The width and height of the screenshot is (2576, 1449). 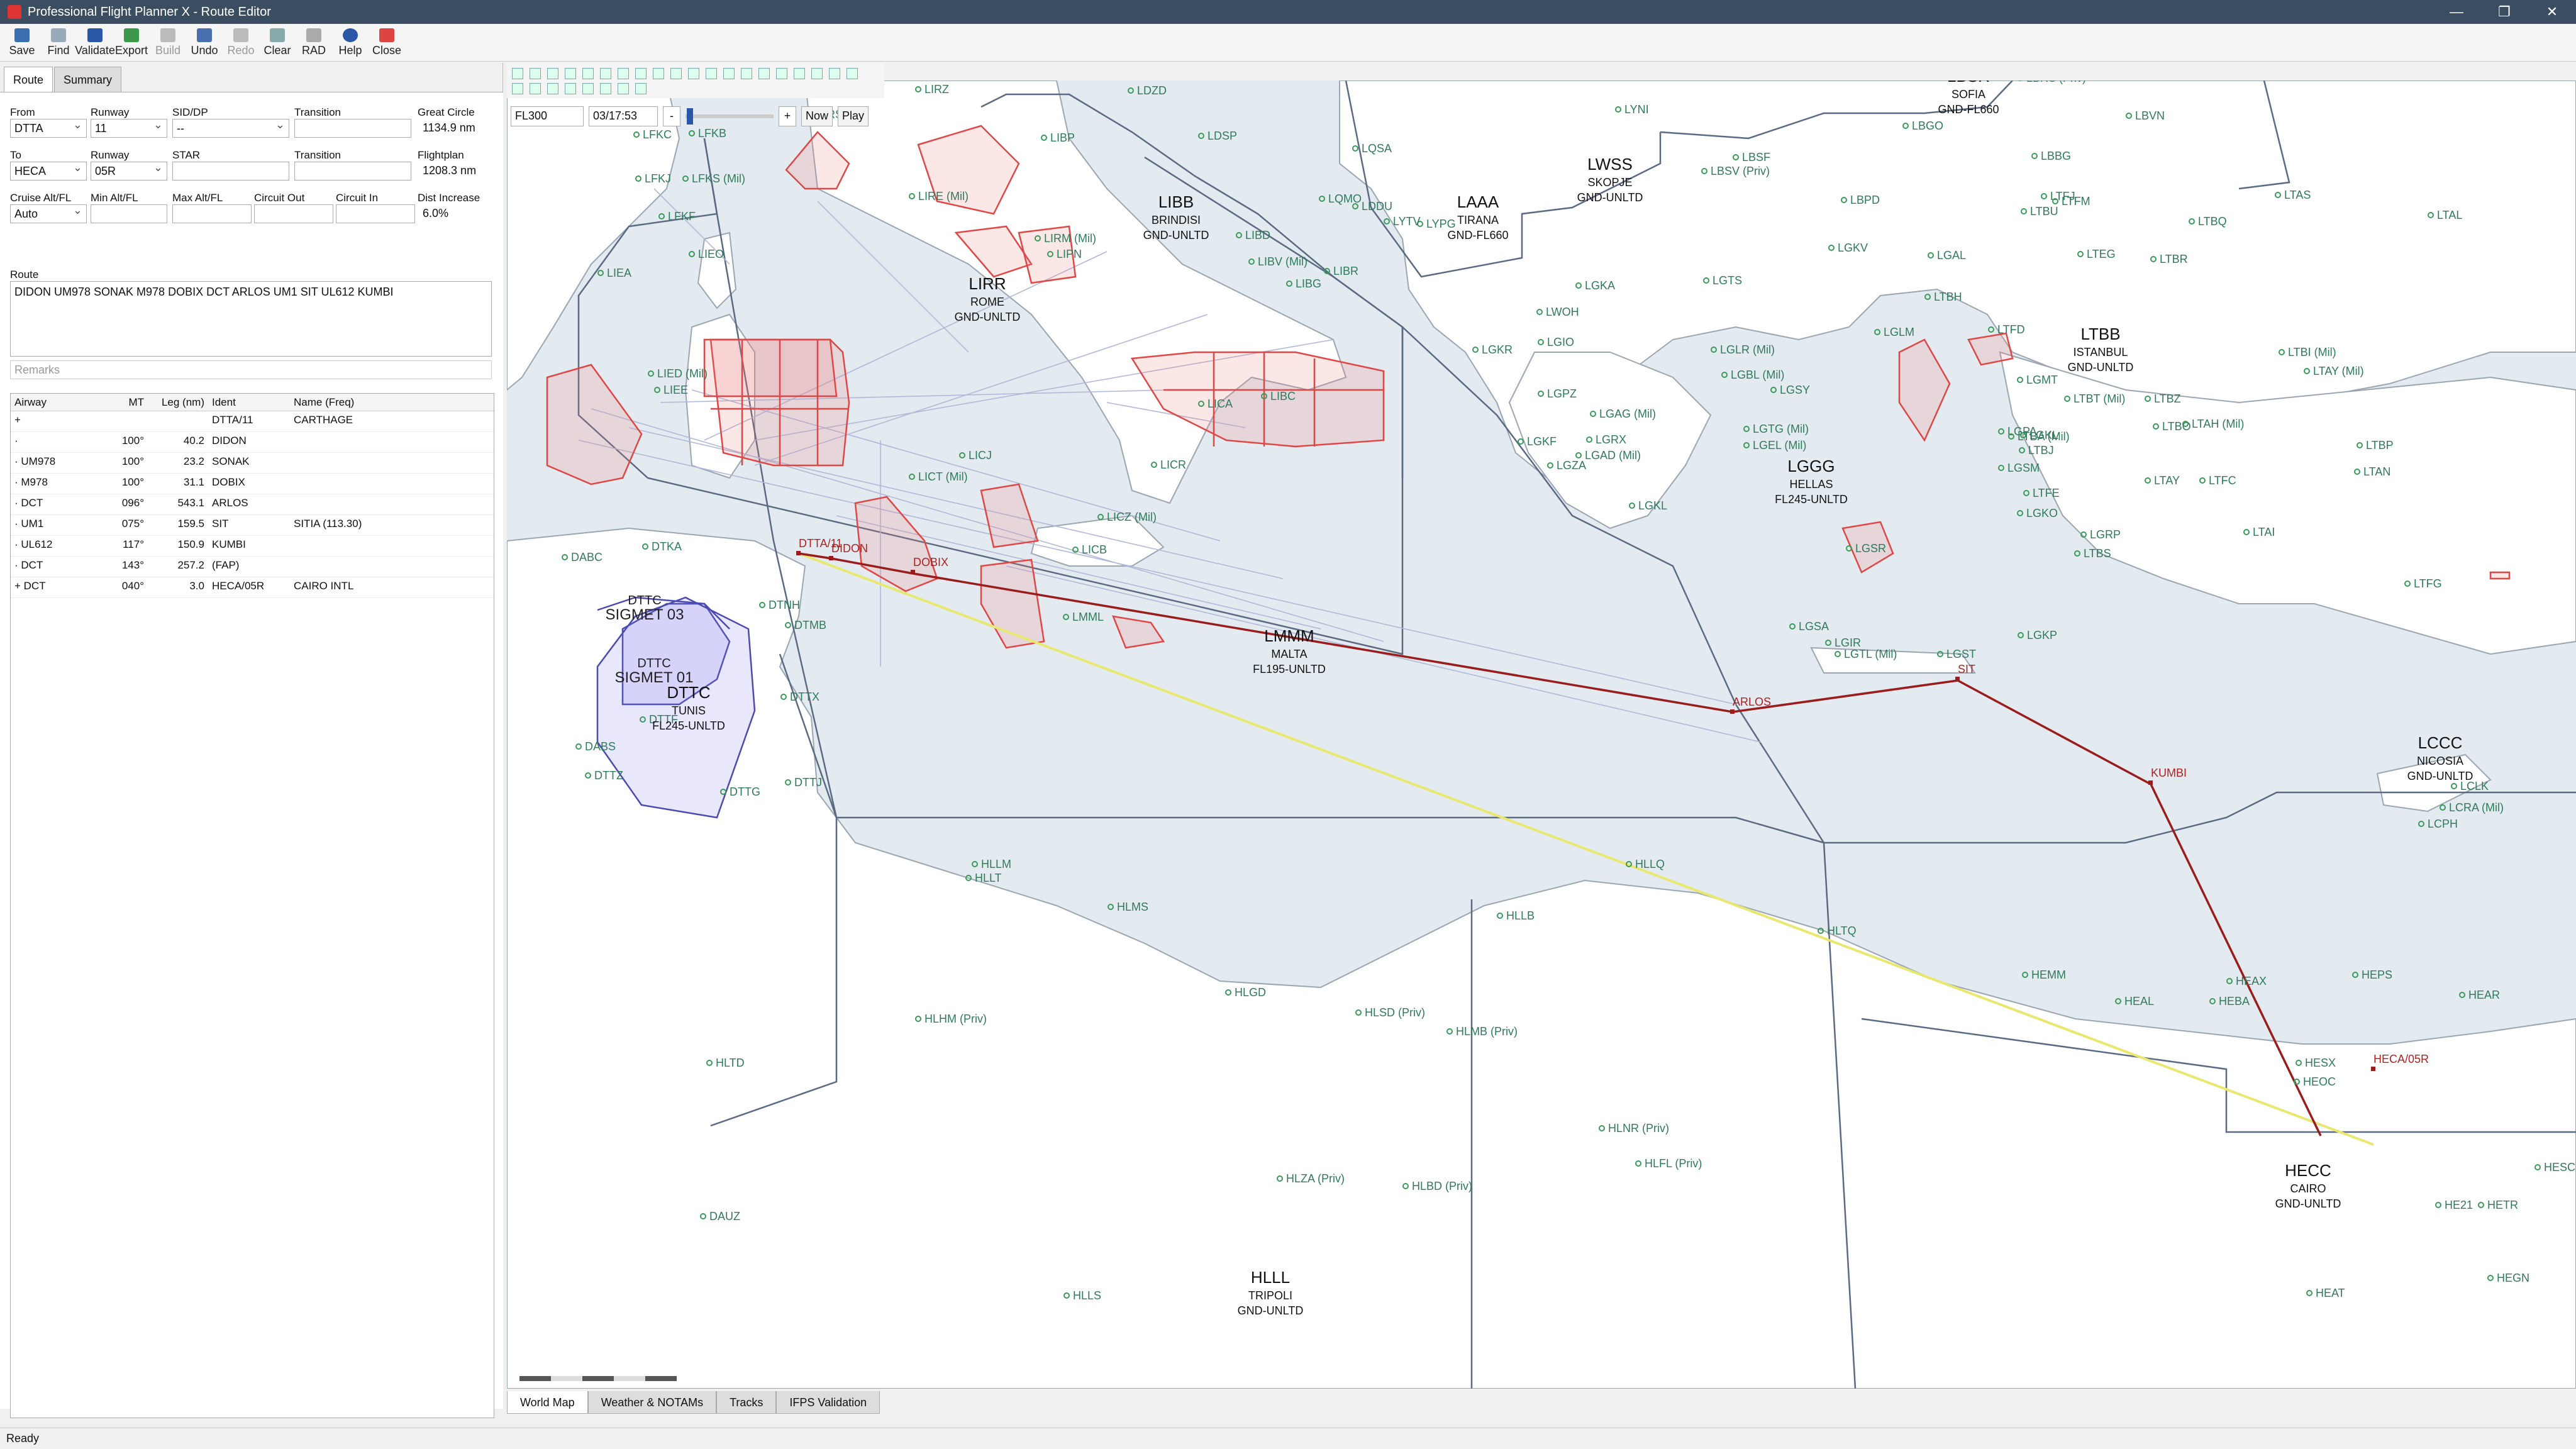 I want to click on star-transition-field, so click(x=352, y=171).